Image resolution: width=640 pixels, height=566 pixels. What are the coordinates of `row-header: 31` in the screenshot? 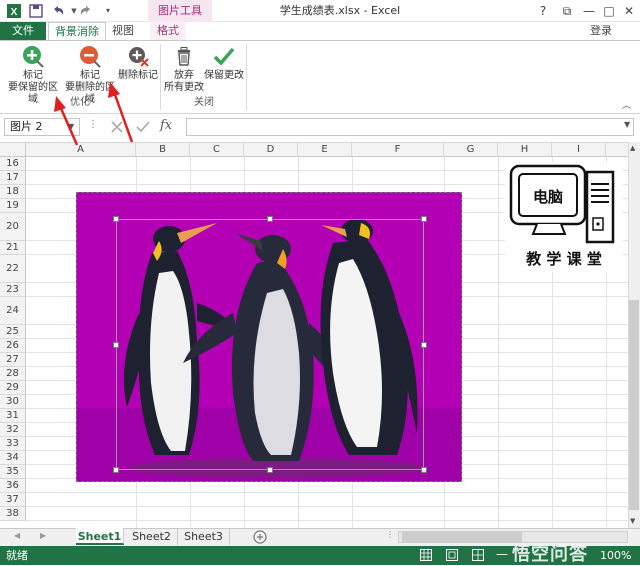 It's located at (13, 416).